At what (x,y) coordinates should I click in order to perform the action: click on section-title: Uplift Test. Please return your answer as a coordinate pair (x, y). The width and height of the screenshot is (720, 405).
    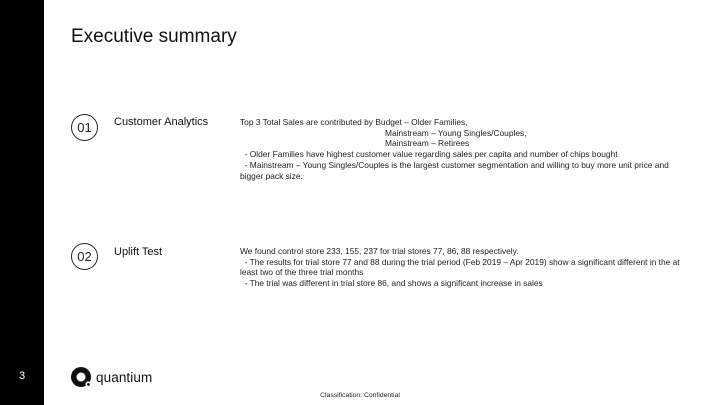
    Looking at the image, I should click on (138, 252).